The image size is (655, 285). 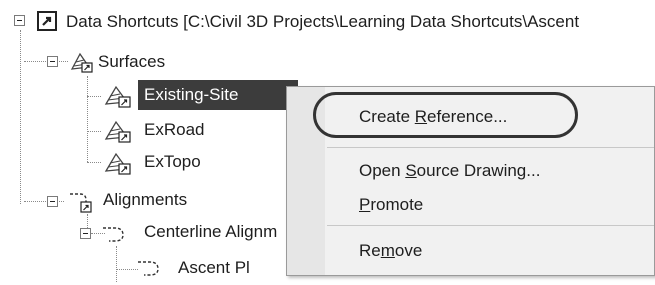 What do you see at coordinates (210, 232) in the screenshot?
I see `tree-item-centerline-alignments: Centerline Alignm` at bounding box center [210, 232].